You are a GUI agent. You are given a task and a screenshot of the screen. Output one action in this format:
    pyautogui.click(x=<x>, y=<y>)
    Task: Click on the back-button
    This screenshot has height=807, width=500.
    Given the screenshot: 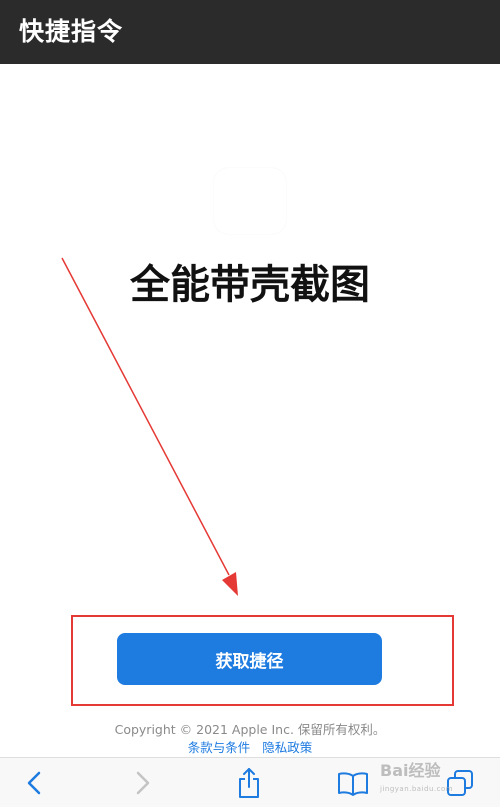 What is the action you would take?
    pyautogui.click(x=34, y=783)
    